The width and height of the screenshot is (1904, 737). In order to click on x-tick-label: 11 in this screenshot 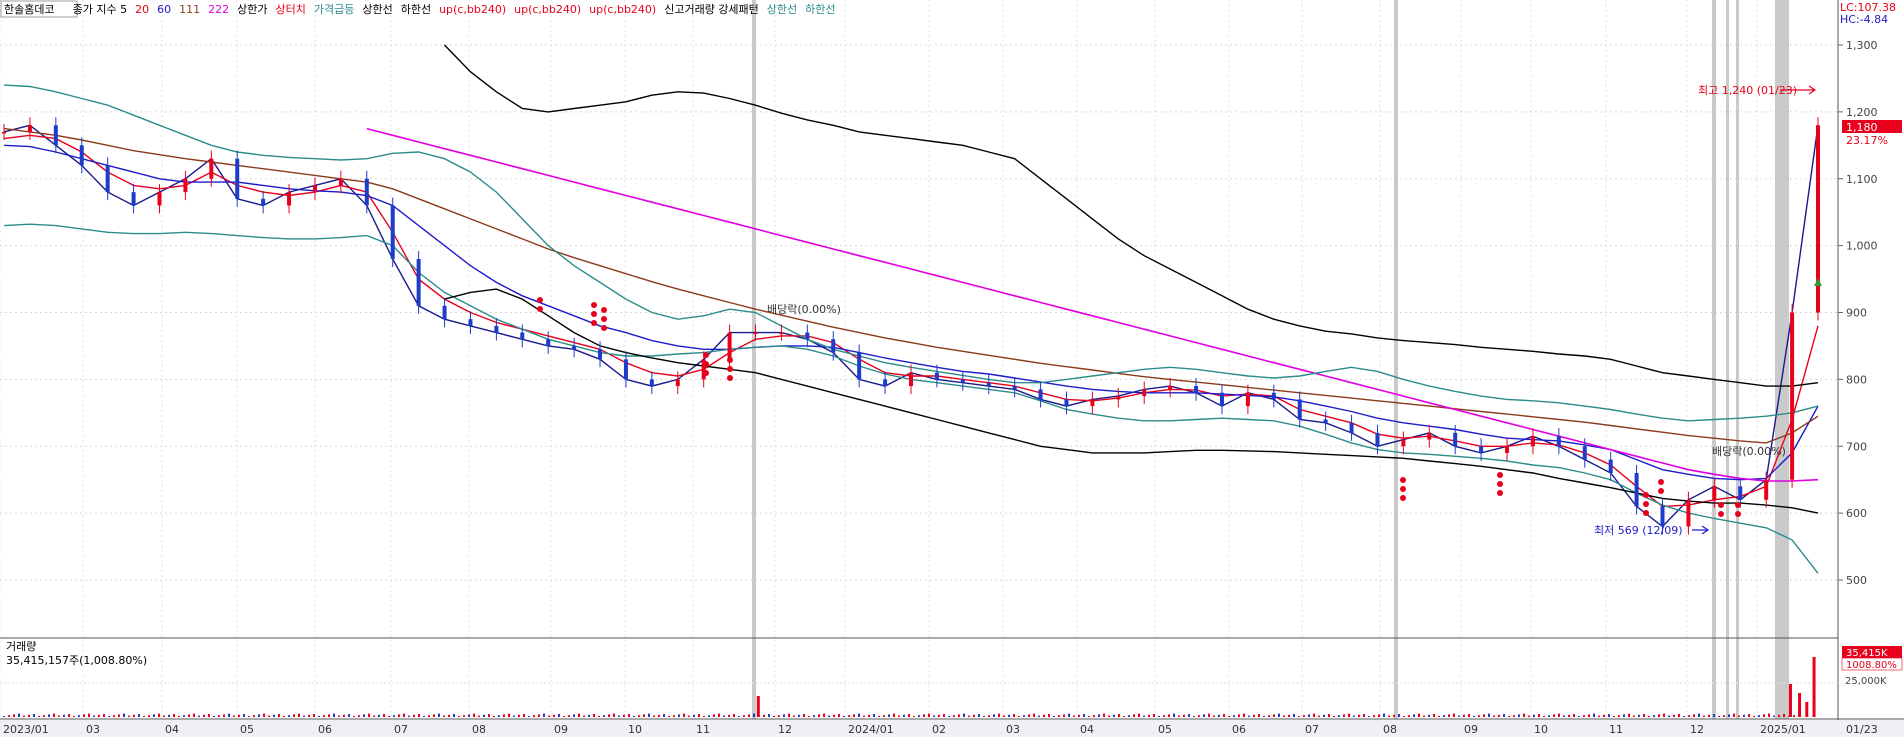, I will do `click(703, 729)`.